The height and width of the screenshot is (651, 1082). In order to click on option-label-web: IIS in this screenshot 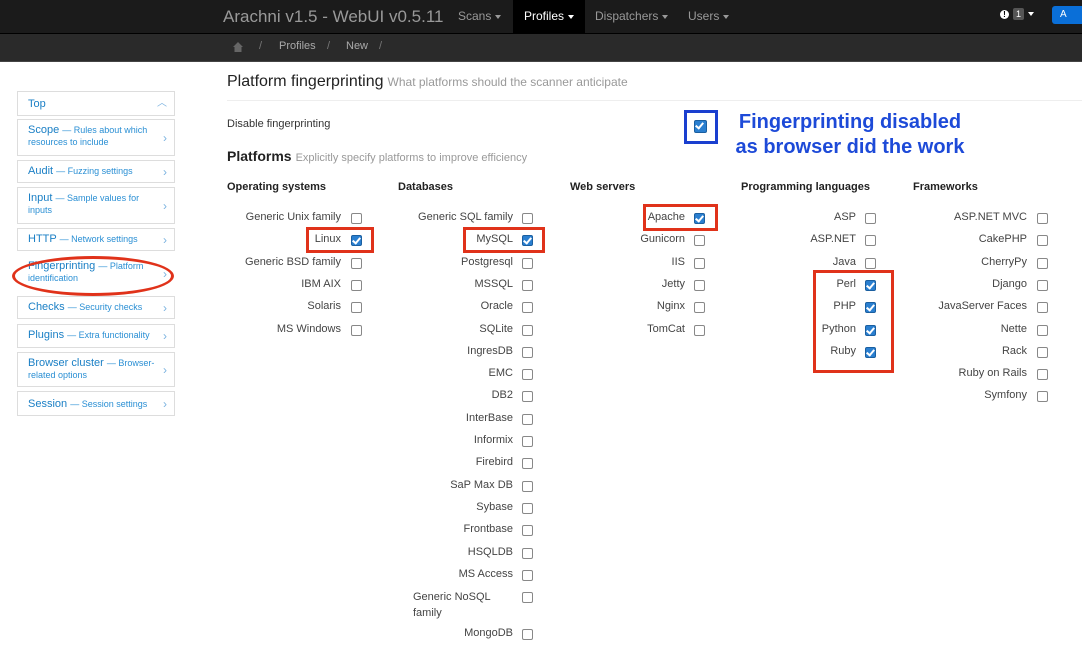, I will do `click(678, 262)`.